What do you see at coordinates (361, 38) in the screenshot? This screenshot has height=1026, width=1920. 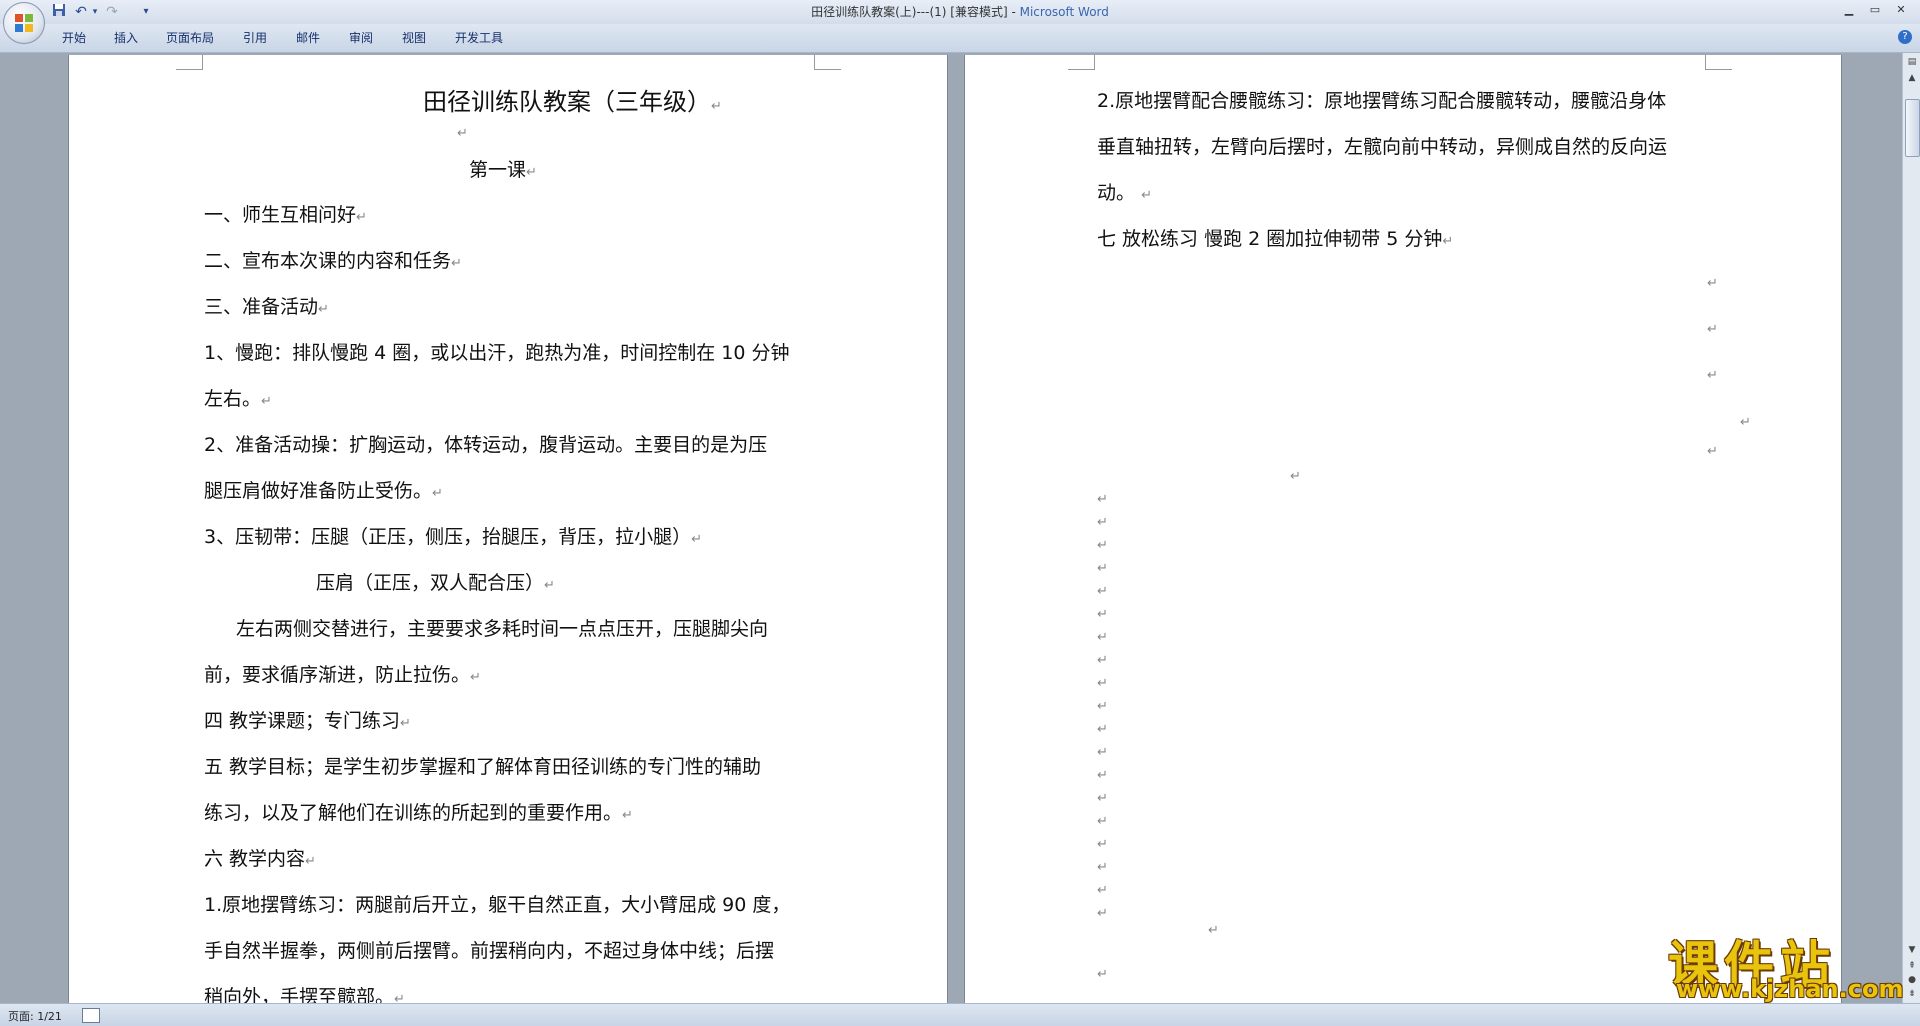 I see `tab-review: 审阅` at bounding box center [361, 38].